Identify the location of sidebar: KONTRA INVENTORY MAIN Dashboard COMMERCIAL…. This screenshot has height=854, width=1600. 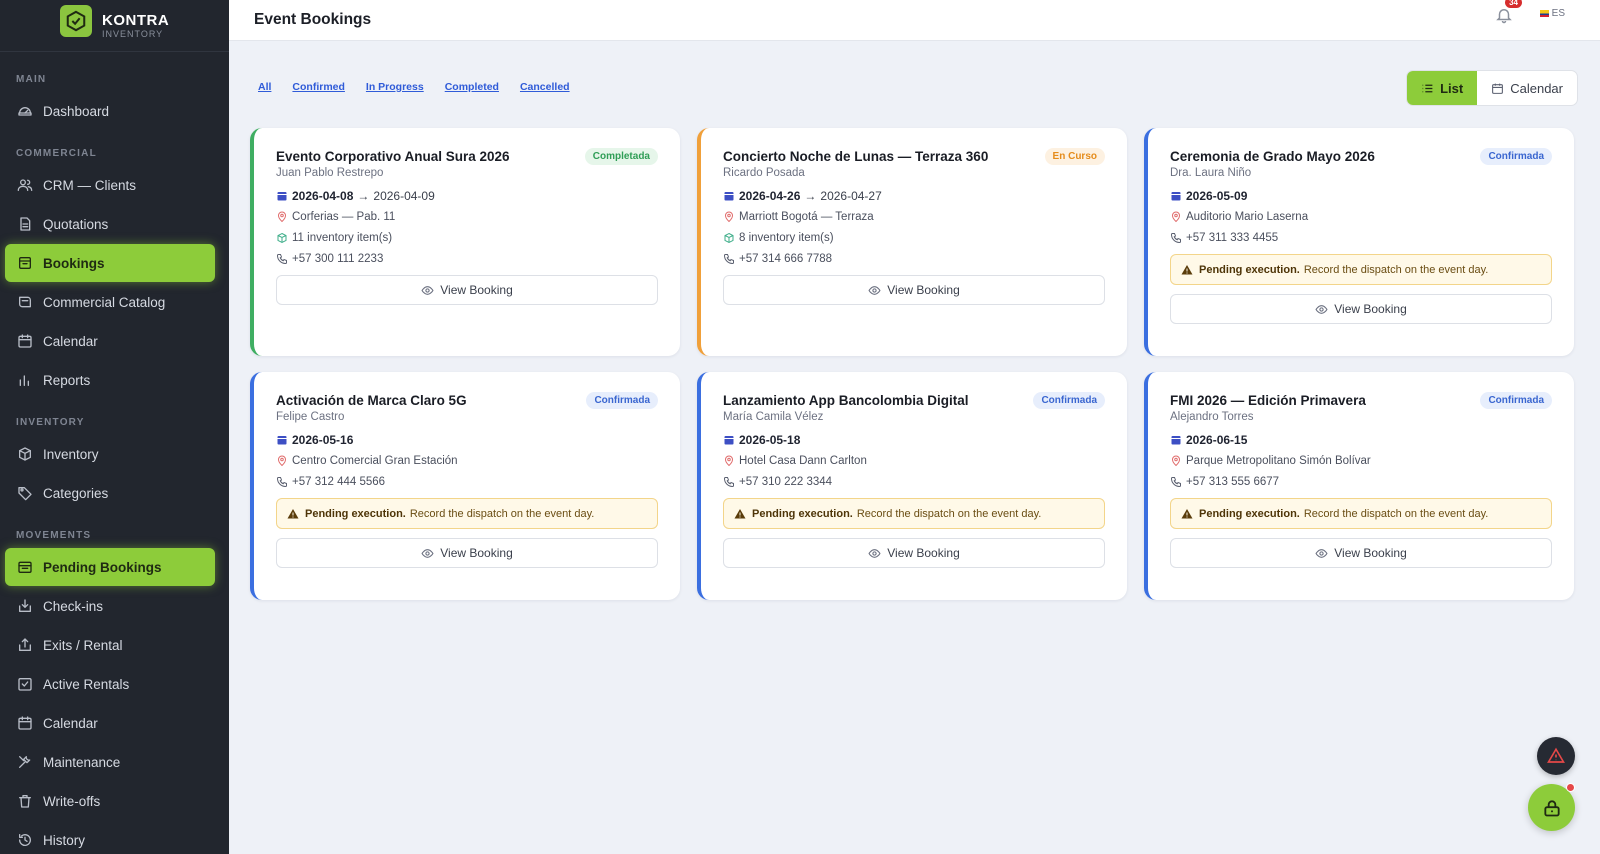
(114, 427).